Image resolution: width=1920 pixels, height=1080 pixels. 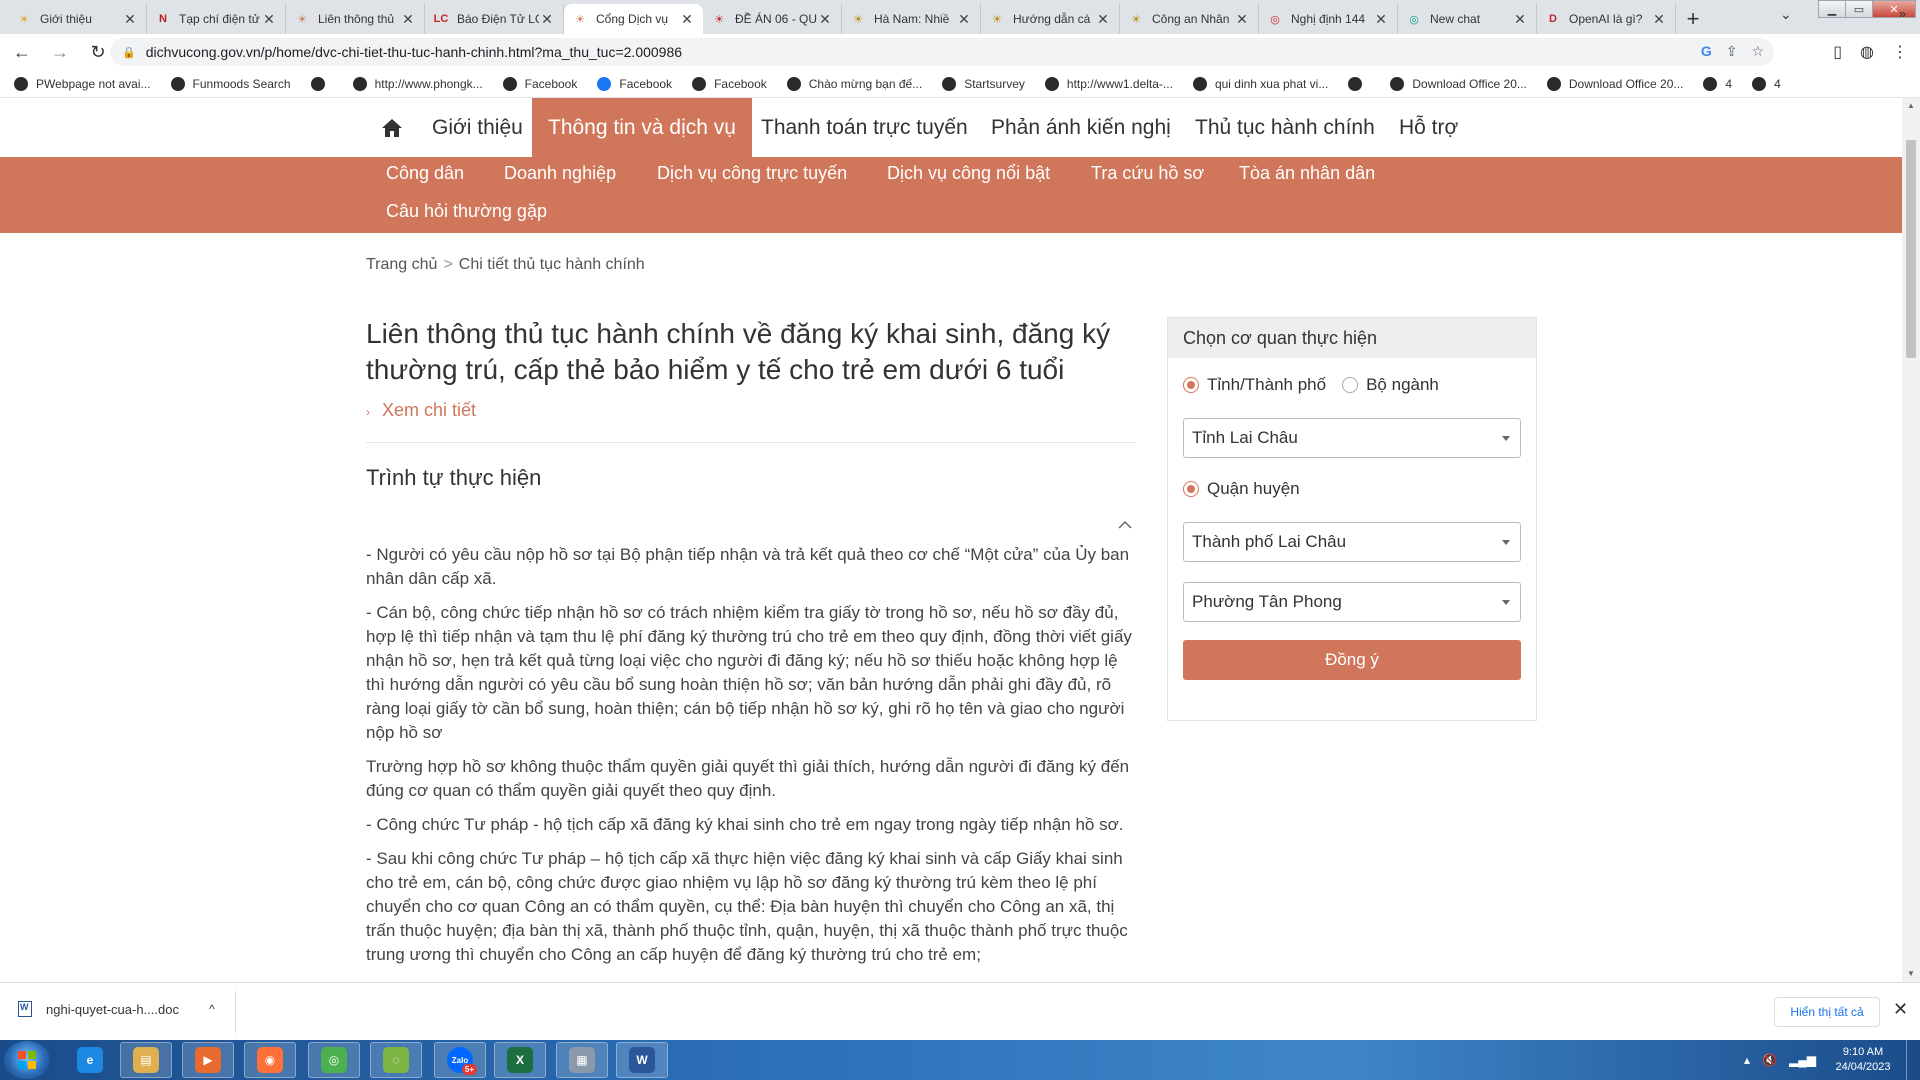 I want to click on bookmark-item: Funmoods Search, so click(x=230, y=83).